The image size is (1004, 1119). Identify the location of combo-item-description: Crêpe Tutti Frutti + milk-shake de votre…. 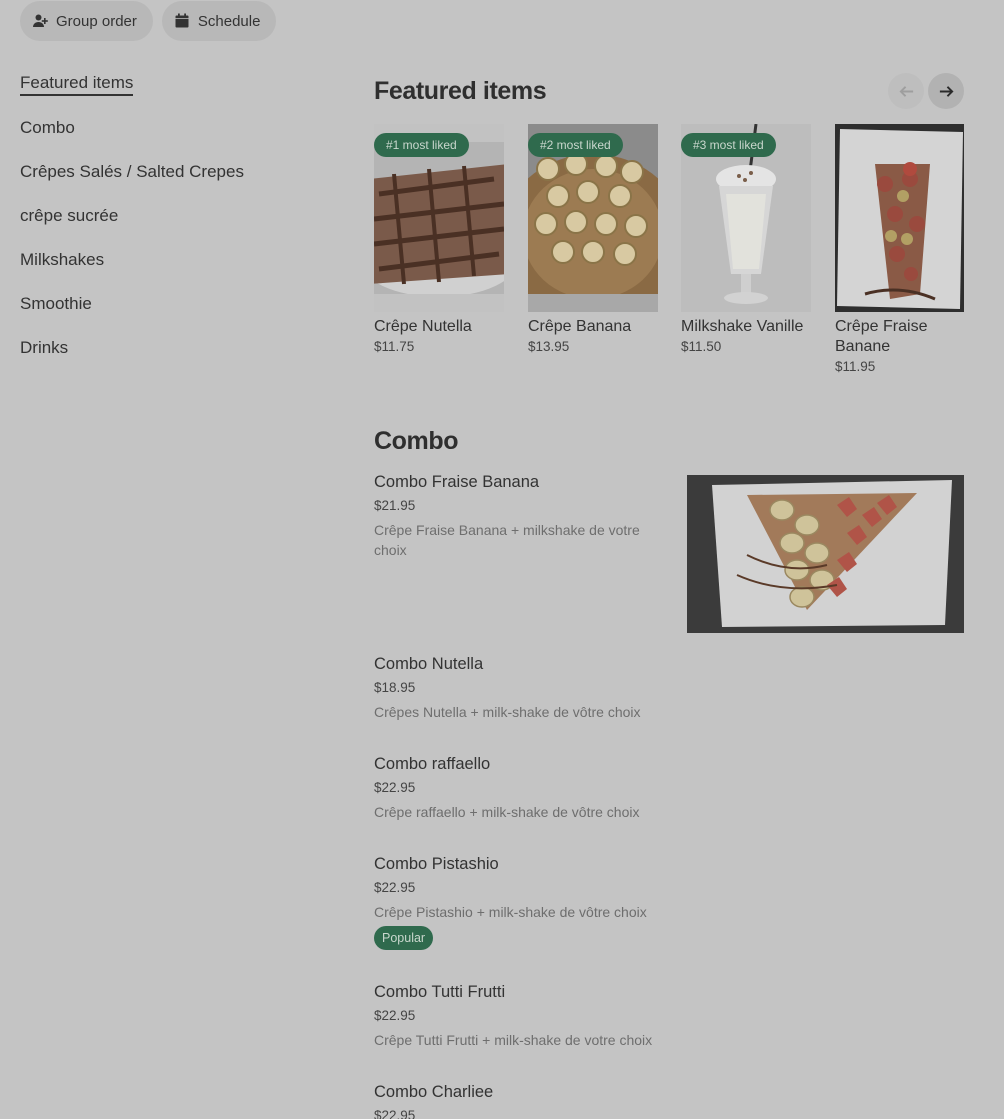
(513, 1040).